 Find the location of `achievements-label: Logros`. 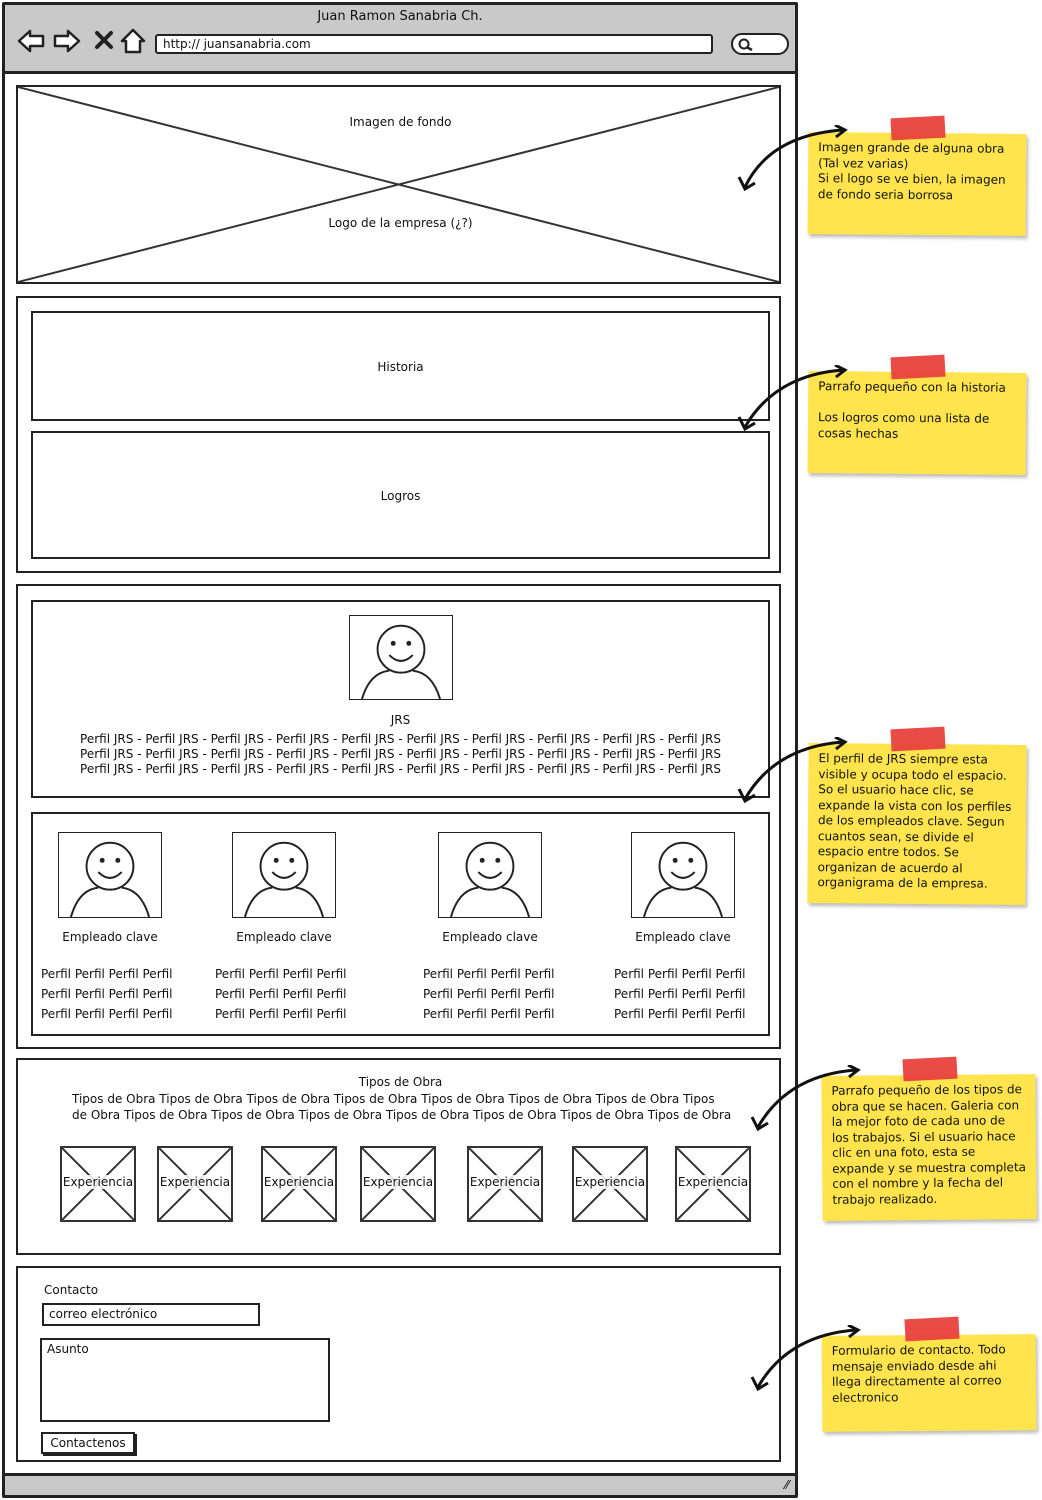

achievements-label: Logros is located at coordinates (400, 496).